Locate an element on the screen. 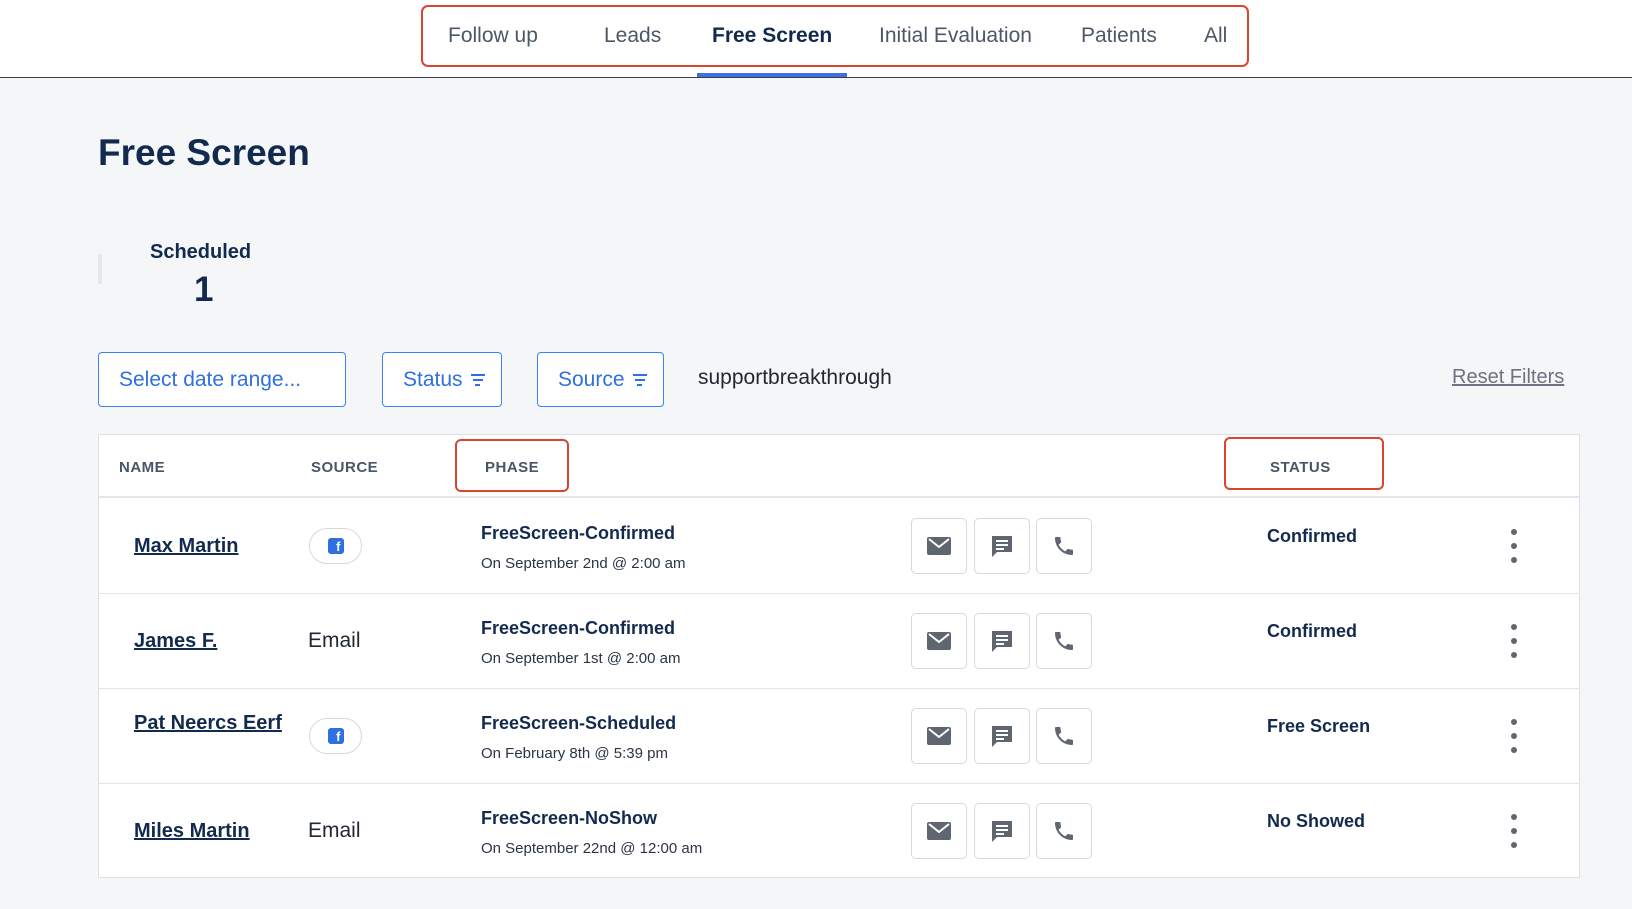 The width and height of the screenshot is (1632, 909). tab-all: All is located at coordinates (1215, 36).